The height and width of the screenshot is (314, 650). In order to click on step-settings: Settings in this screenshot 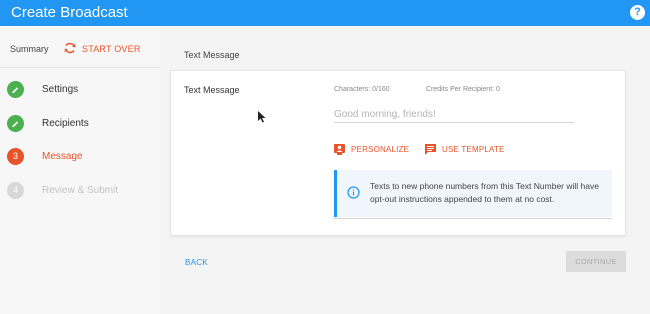, I will do `click(80, 90)`.